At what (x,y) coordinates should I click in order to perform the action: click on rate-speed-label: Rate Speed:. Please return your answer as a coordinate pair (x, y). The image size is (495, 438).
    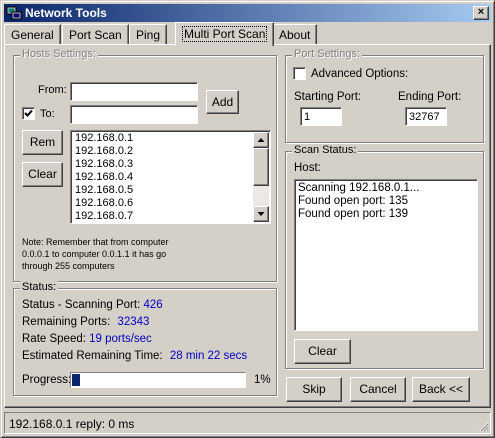
    Looking at the image, I should click on (54, 339).